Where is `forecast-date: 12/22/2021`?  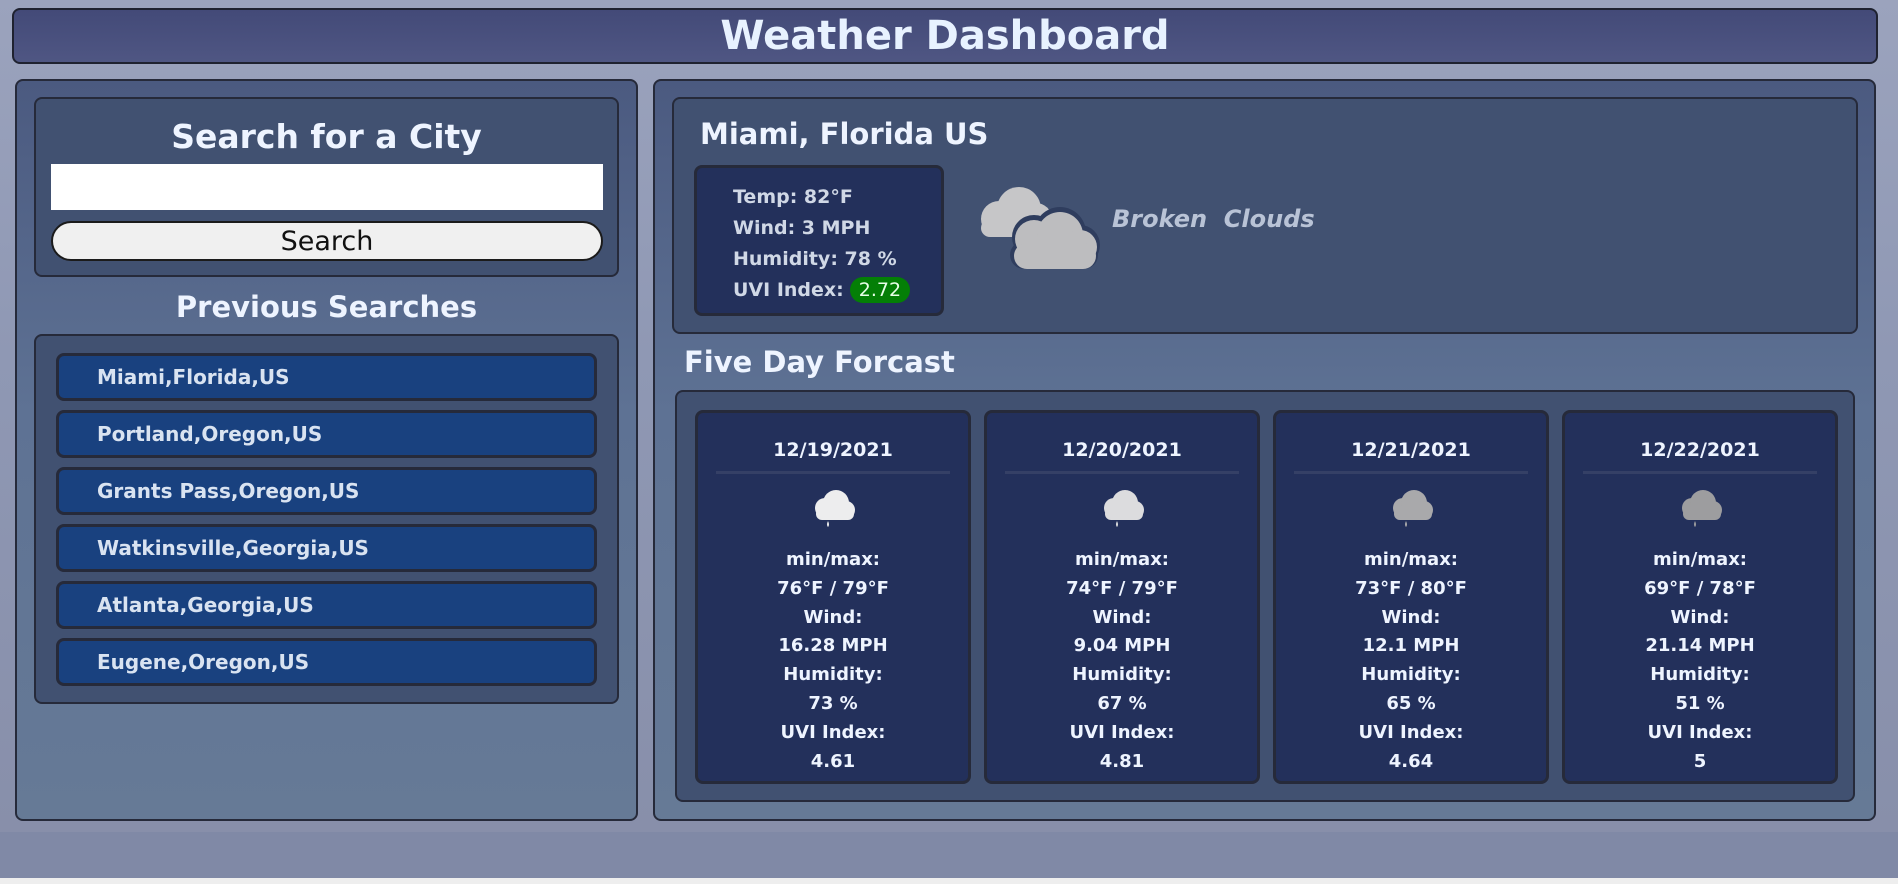
forecast-date: 12/22/2021 is located at coordinates (1700, 450).